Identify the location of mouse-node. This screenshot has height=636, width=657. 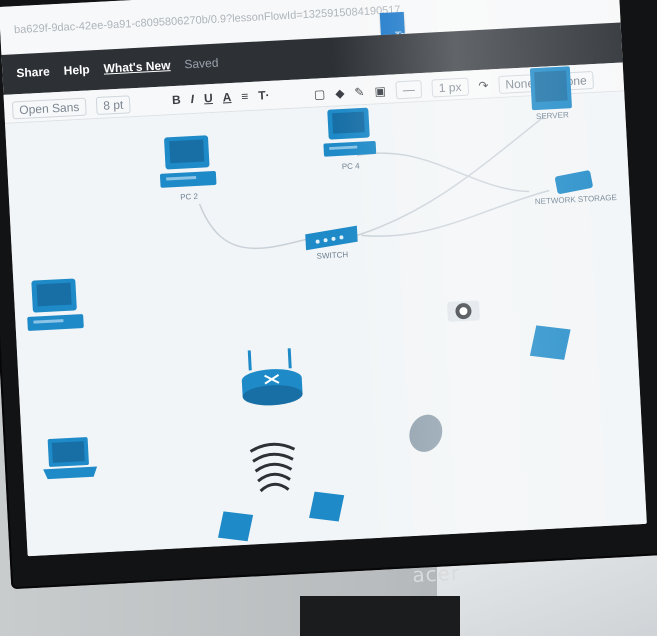
(426, 433).